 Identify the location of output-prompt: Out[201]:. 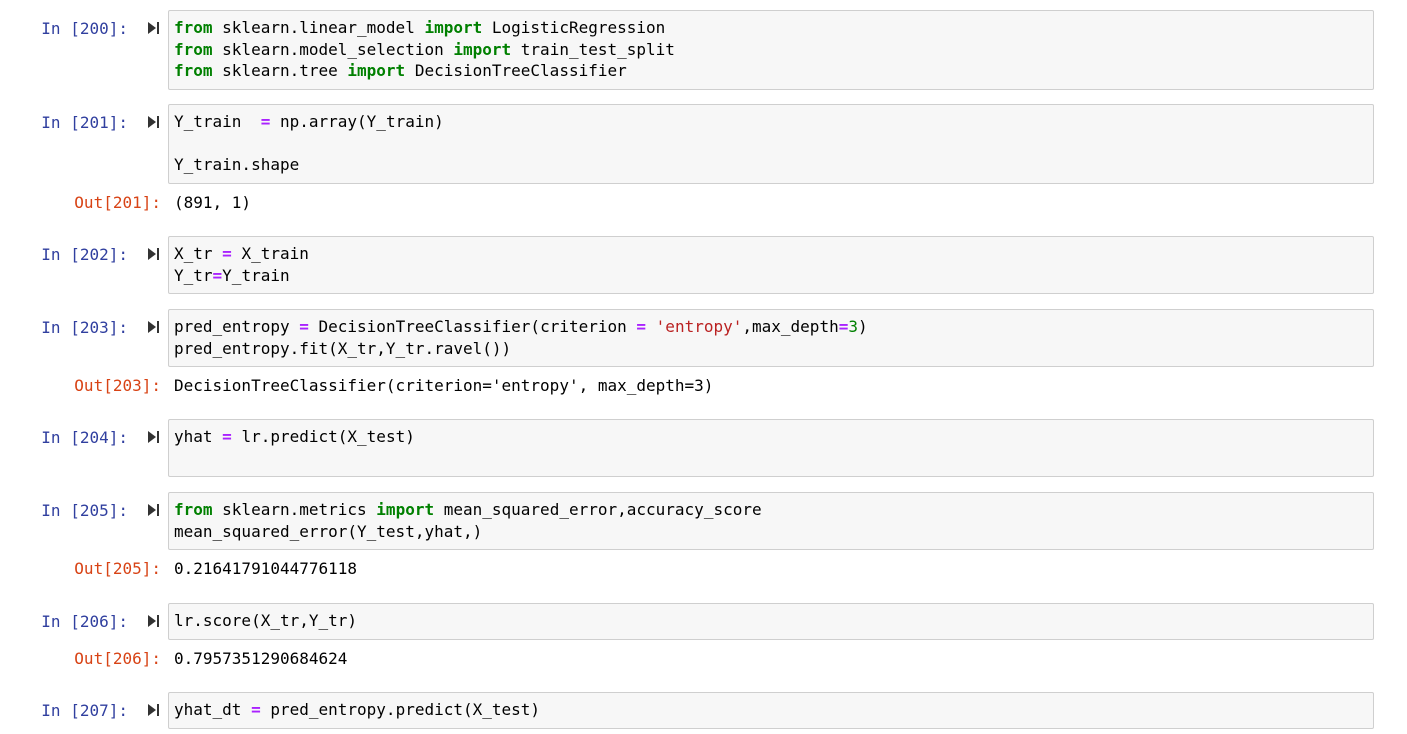
(117, 202).